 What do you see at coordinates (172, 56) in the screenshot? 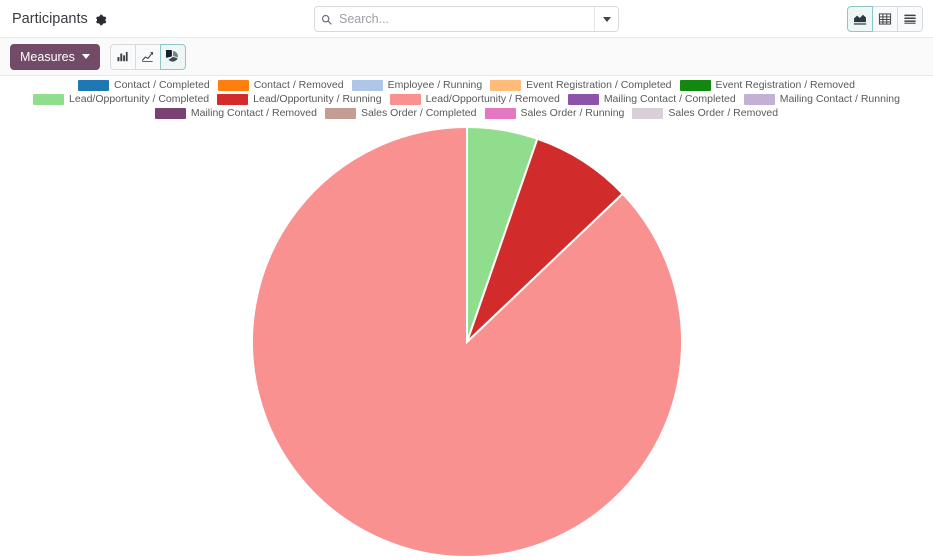
I see `chart-type-pie` at bounding box center [172, 56].